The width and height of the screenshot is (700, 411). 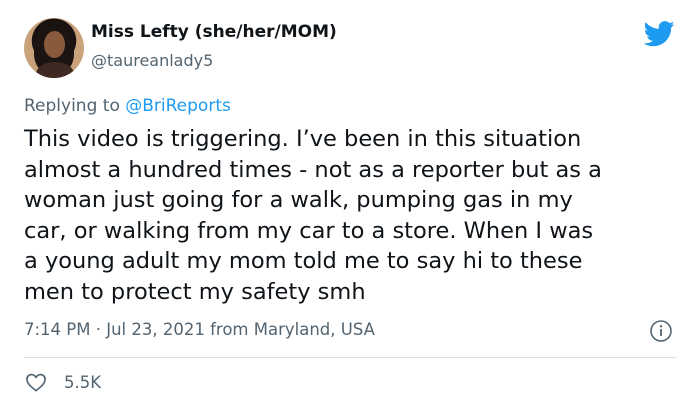 I want to click on replying-to-line: Replying to @BriReports, so click(x=127, y=106).